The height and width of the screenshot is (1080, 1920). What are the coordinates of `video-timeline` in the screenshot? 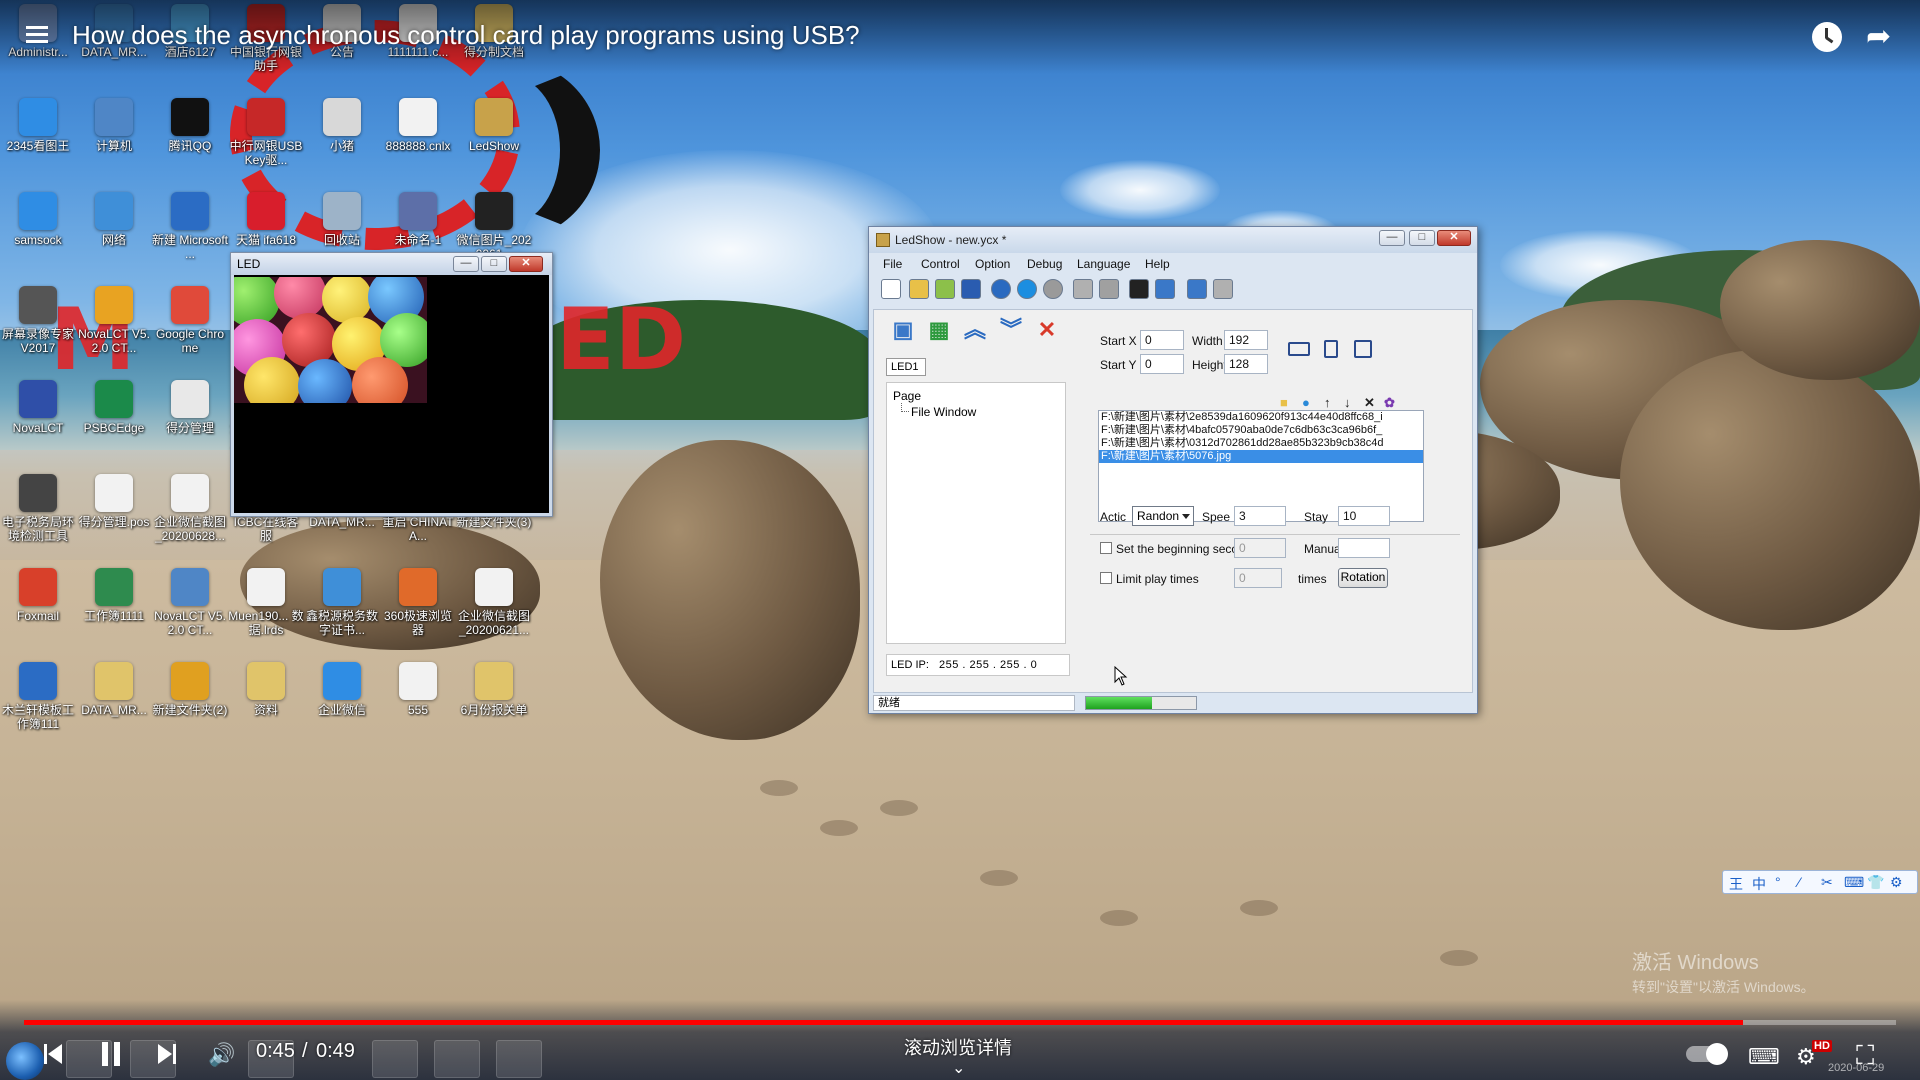 It's located at (960, 1022).